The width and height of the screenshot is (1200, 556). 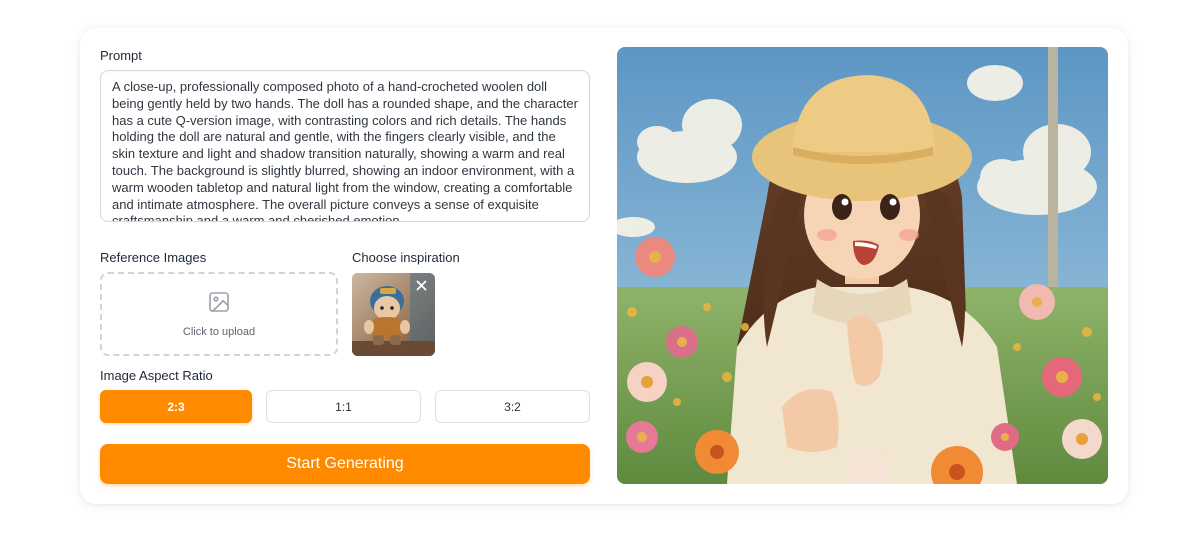 What do you see at coordinates (219, 304) in the screenshot?
I see `image-icon` at bounding box center [219, 304].